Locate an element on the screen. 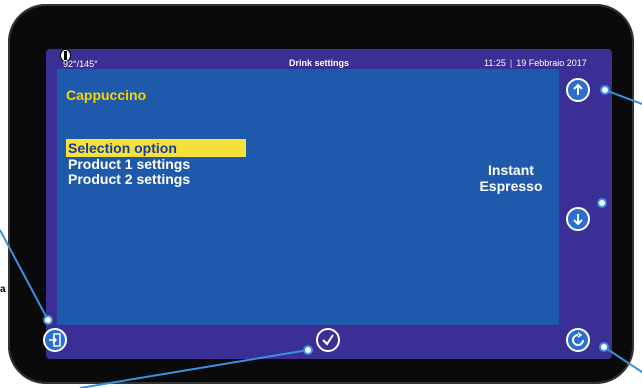 The image size is (642, 388). value-product-1: Instant is located at coordinates (511, 170).